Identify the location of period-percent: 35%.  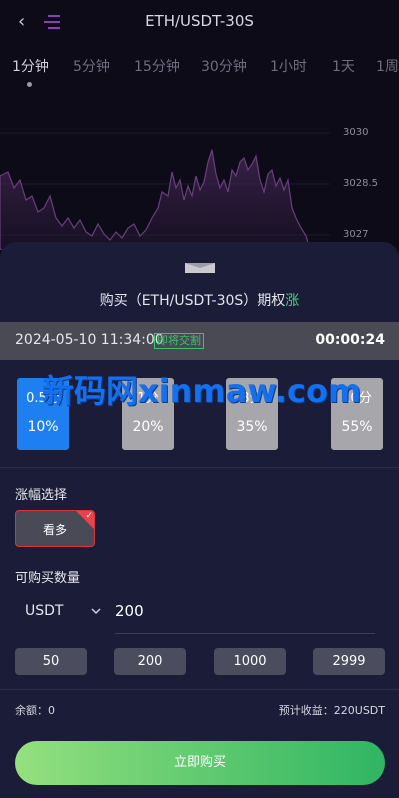
(252, 427).